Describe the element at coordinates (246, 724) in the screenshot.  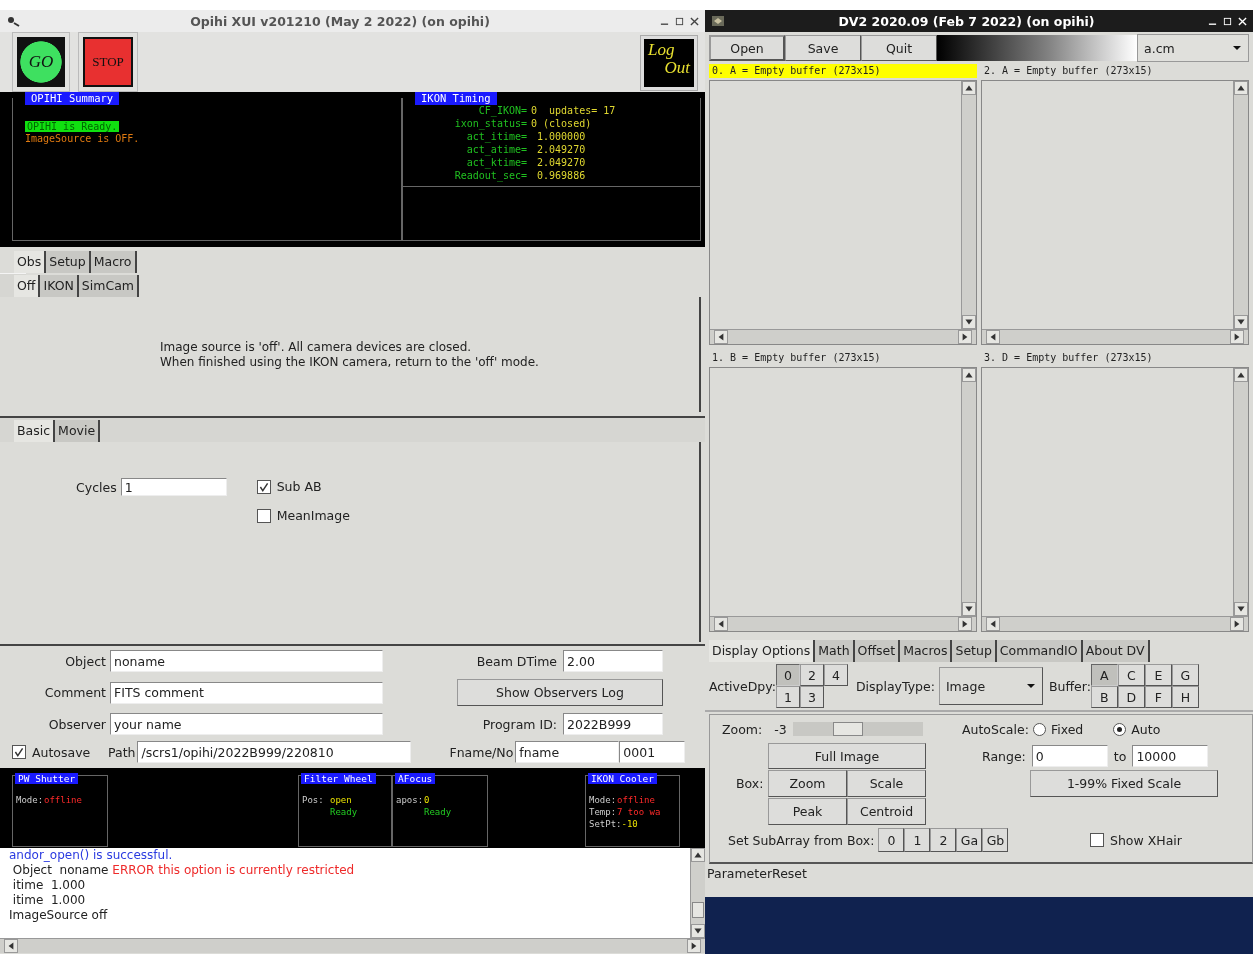
I see `observer-field: your name` at that location.